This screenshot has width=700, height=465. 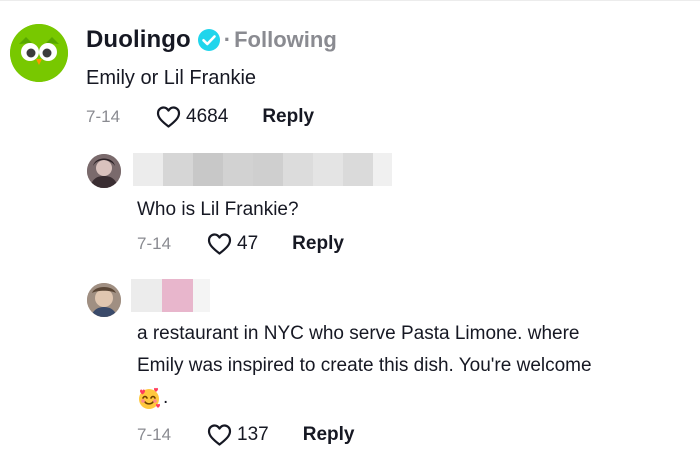 What do you see at coordinates (149, 398) in the screenshot?
I see `smiling-face-with-hearts-icon` at bounding box center [149, 398].